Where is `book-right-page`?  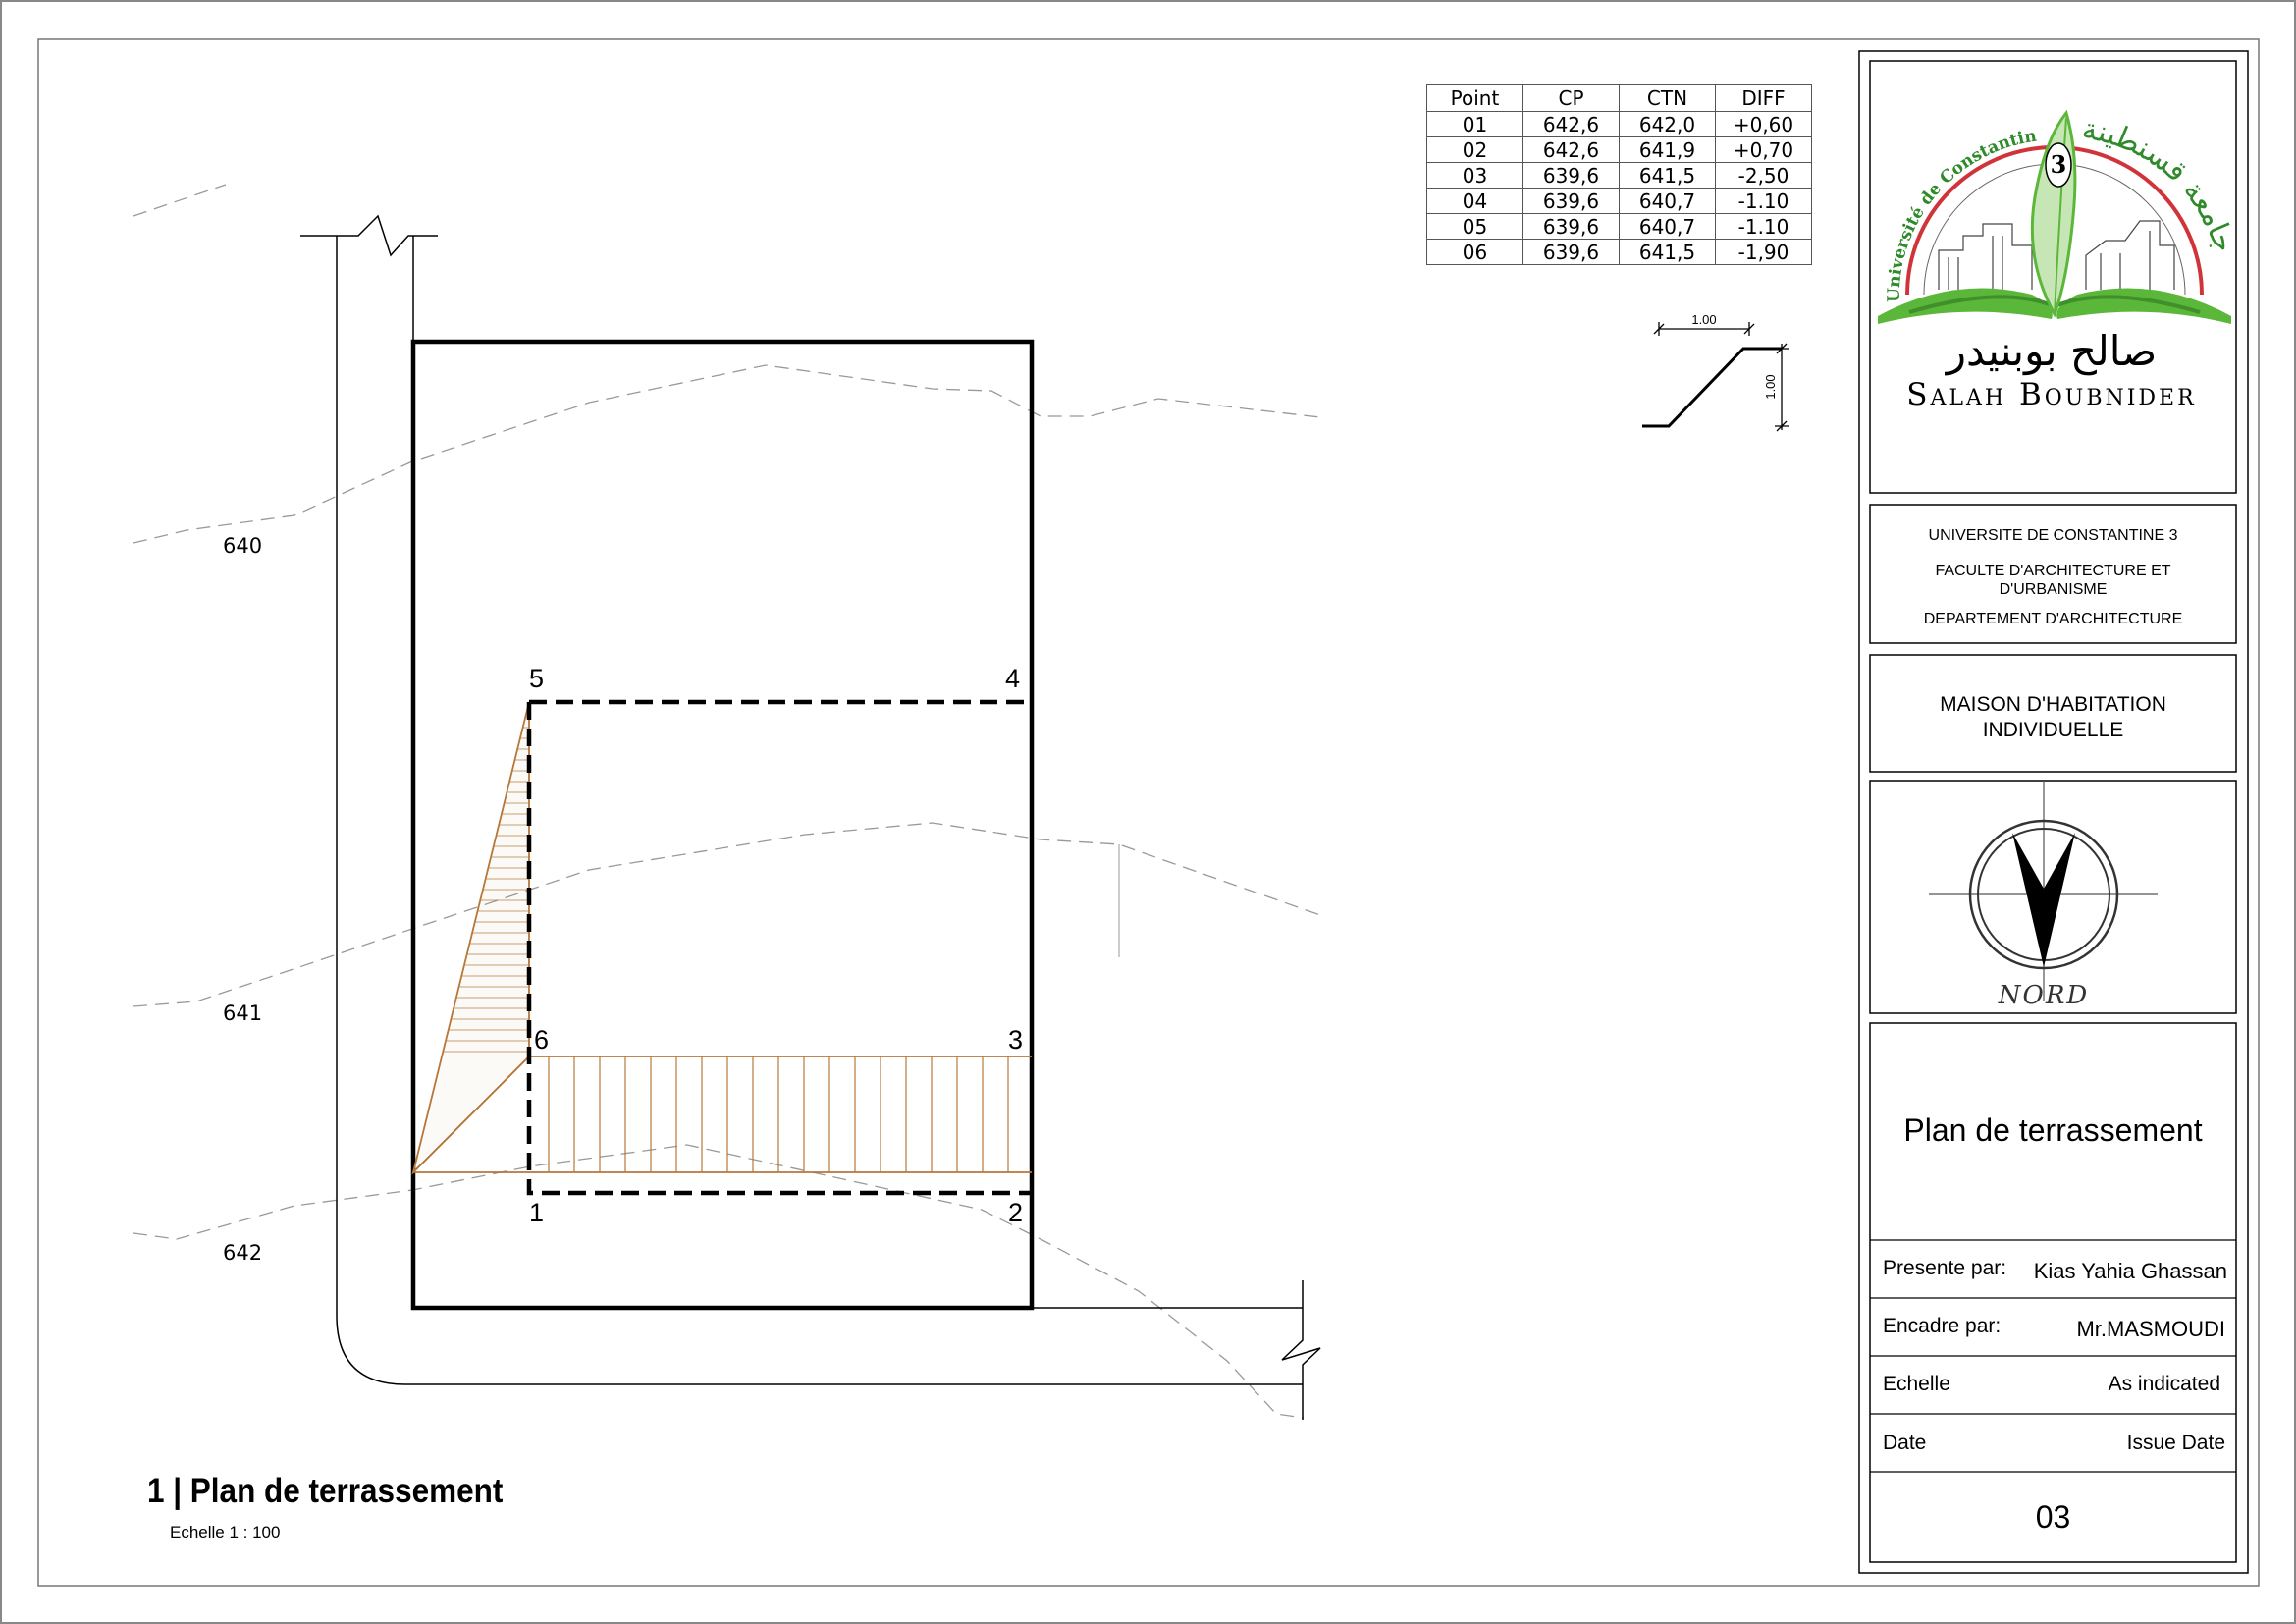
book-right-page is located at coordinates (2143, 306).